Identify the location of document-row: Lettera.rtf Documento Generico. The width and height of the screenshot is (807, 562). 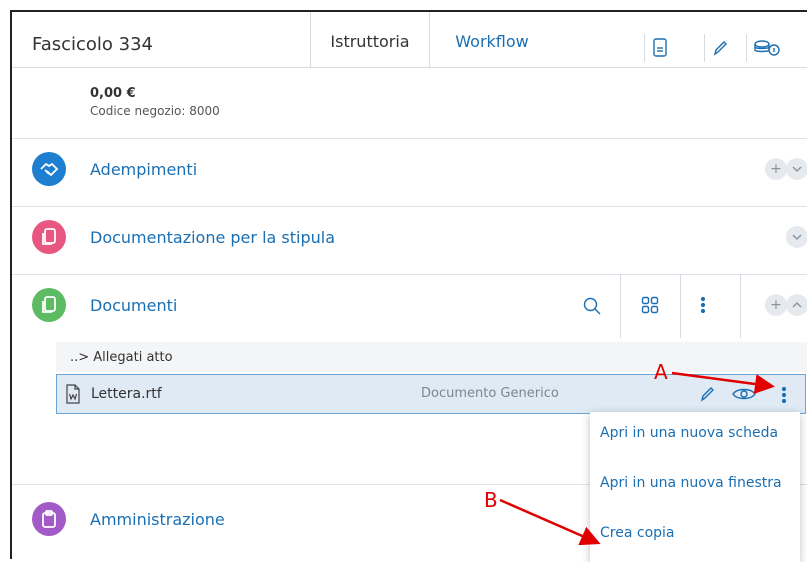
(431, 394).